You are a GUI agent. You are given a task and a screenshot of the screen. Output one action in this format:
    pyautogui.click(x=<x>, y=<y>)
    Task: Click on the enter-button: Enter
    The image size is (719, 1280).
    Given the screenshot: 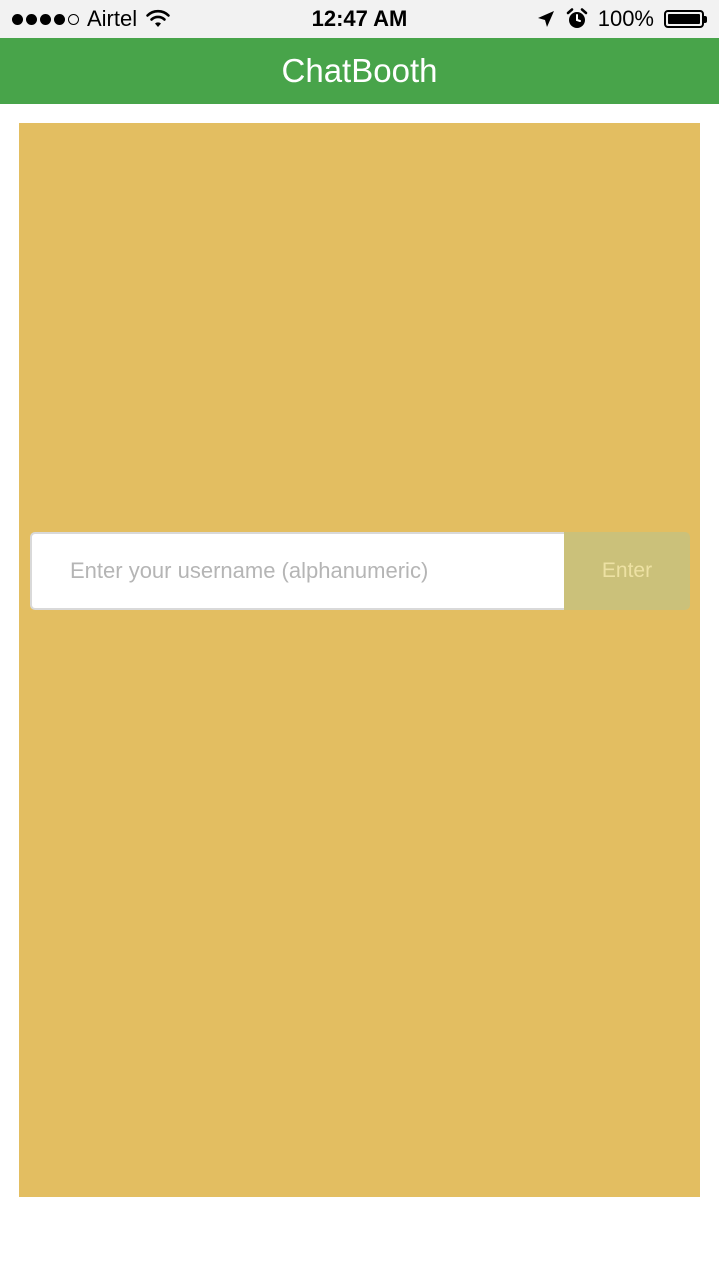 What is the action you would take?
    pyautogui.click(x=627, y=571)
    